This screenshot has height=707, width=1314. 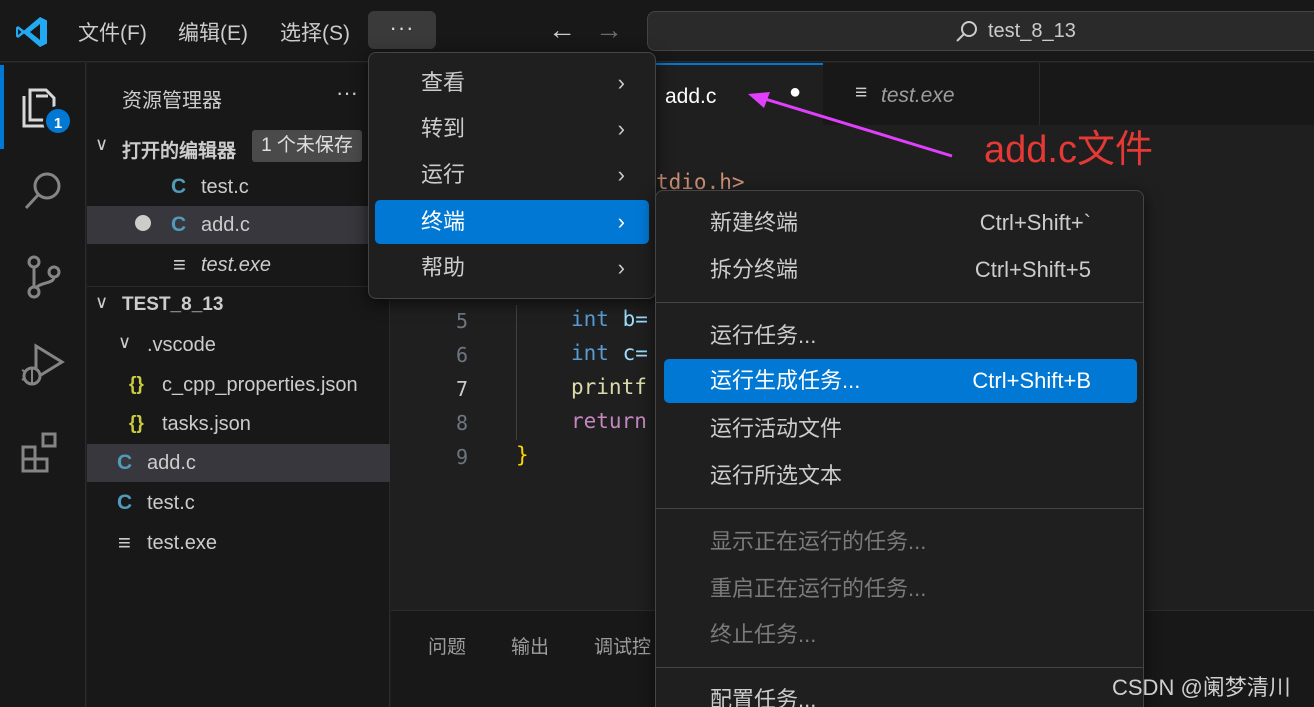 I want to click on menu-item-view: 查看 ›, so click(x=512, y=83).